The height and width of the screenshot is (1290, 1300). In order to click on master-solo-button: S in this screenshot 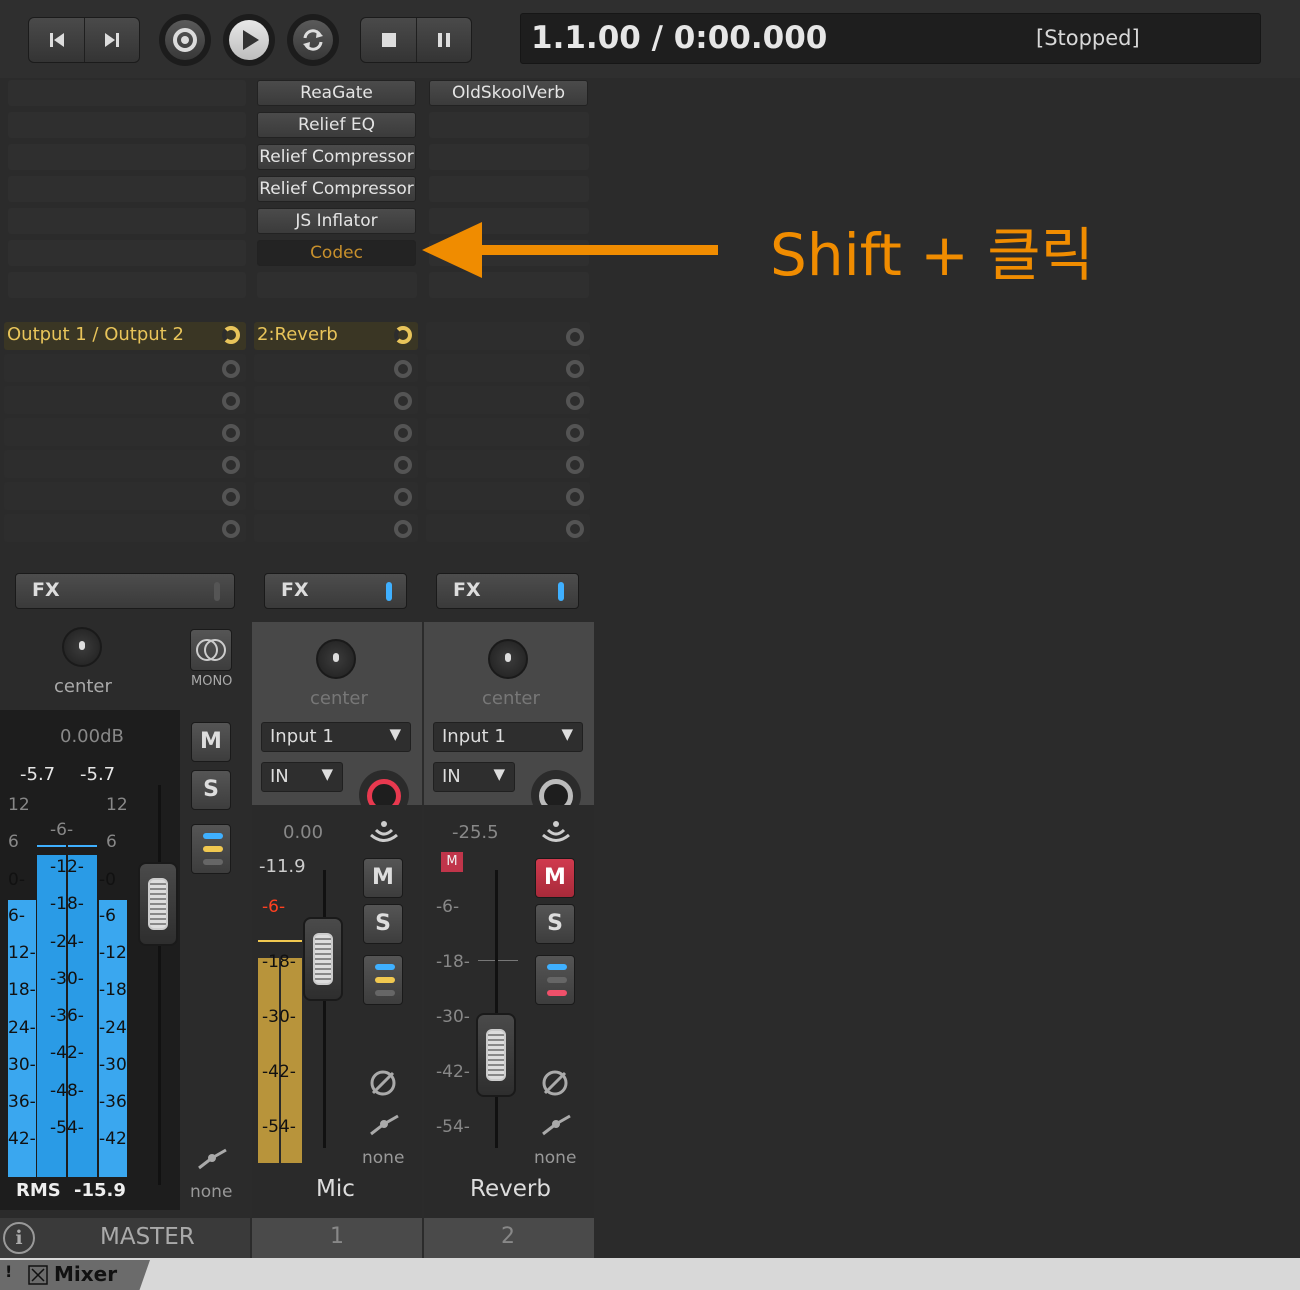, I will do `click(211, 790)`.